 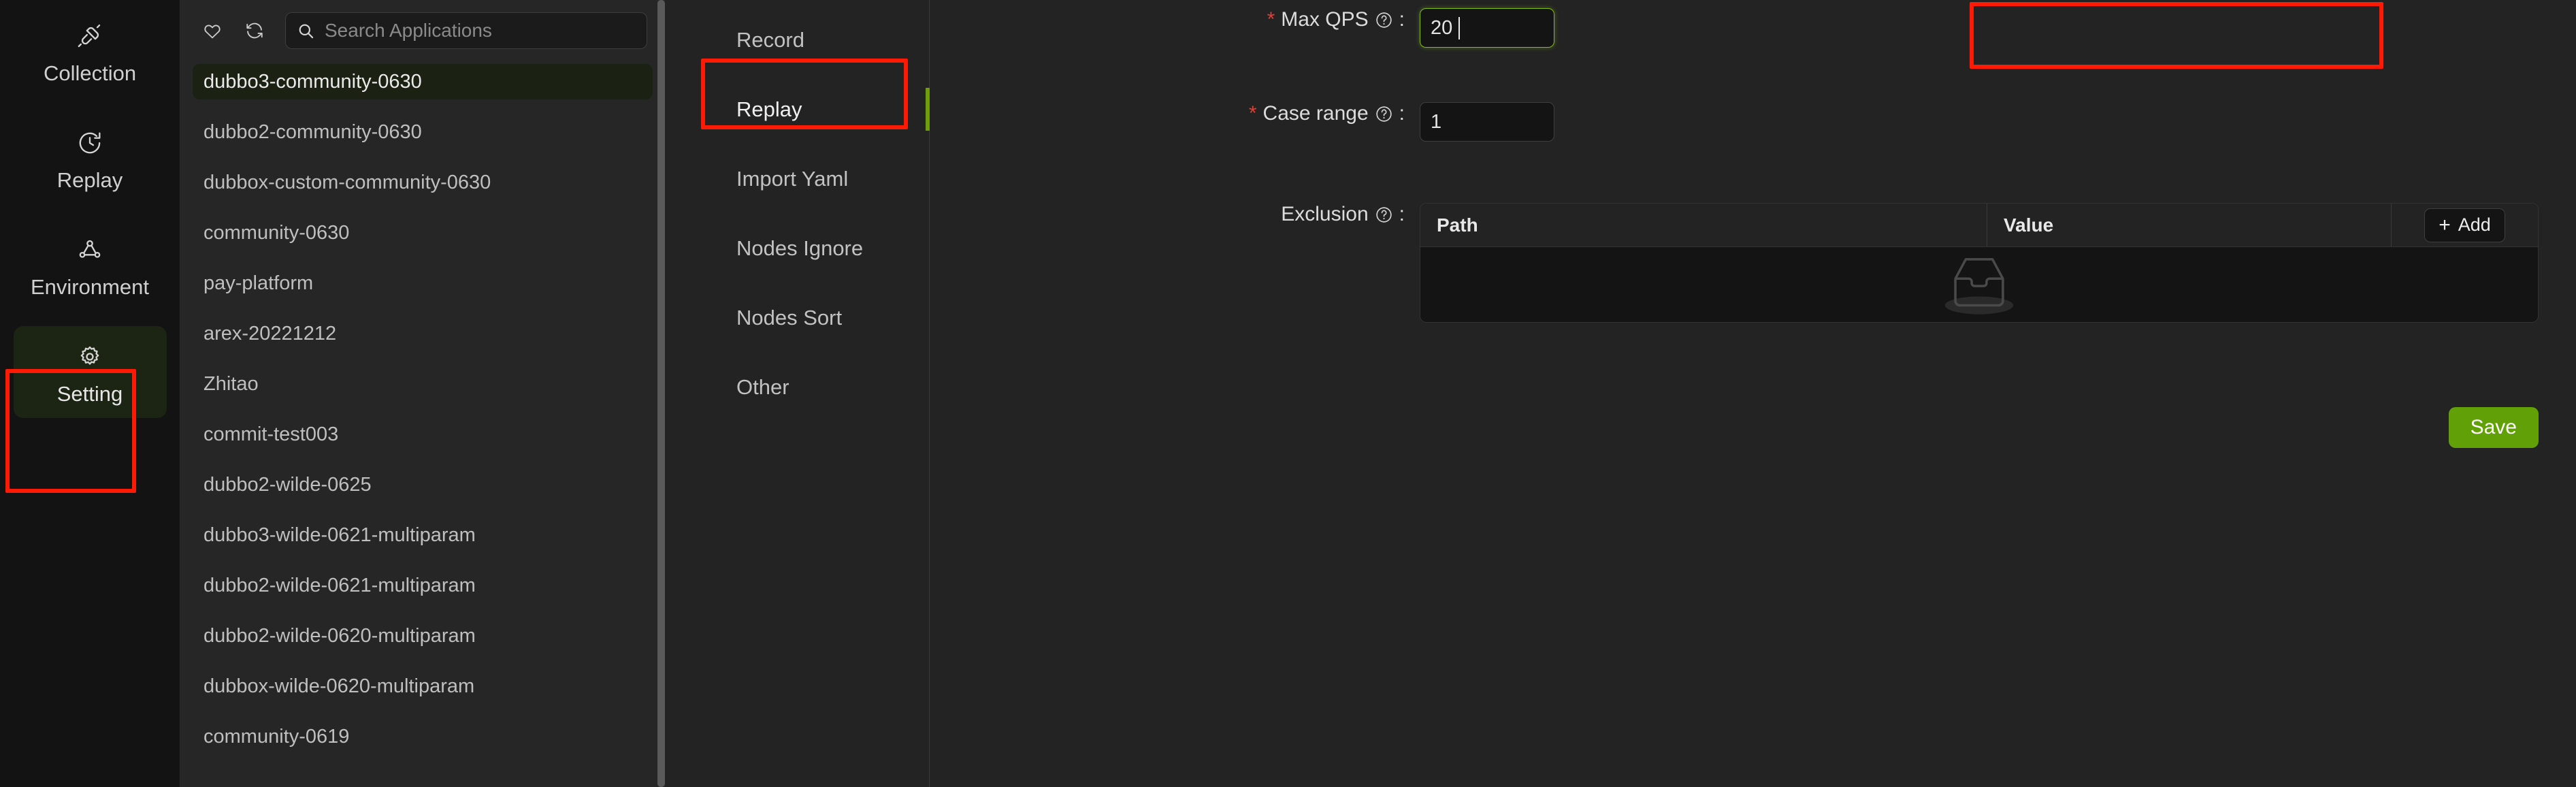 What do you see at coordinates (258, 283) in the screenshot?
I see `application-name: pay-platform` at bounding box center [258, 283].